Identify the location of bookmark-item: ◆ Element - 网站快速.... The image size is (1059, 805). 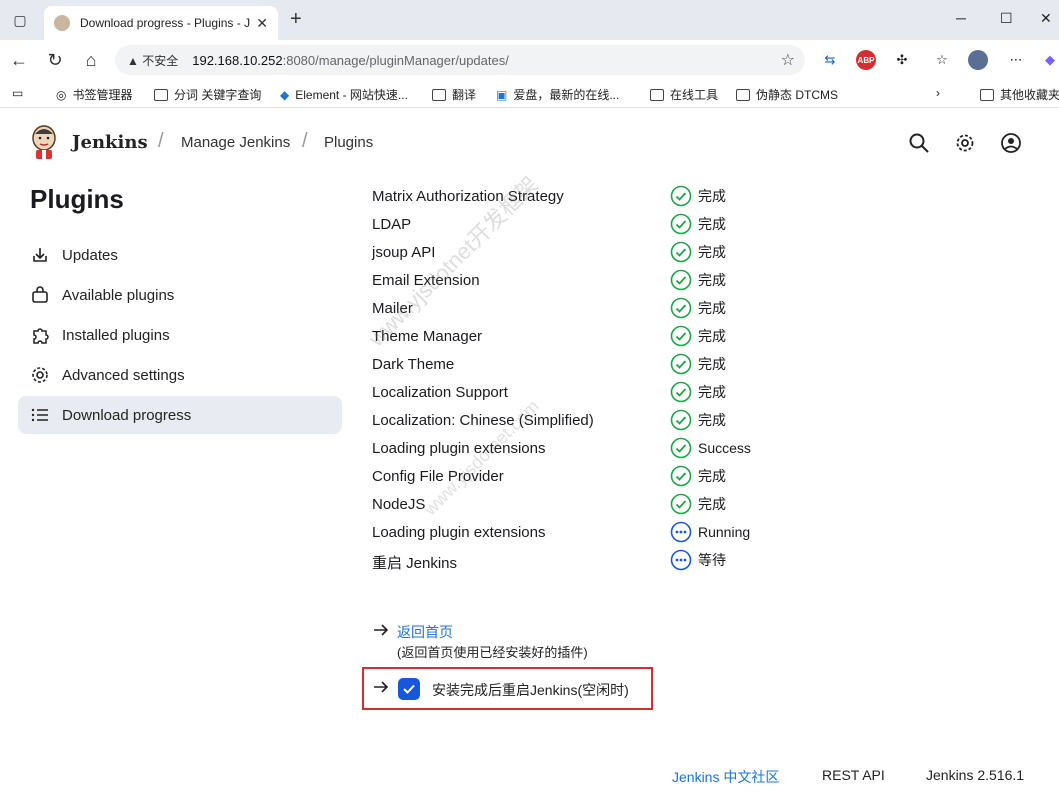
(344, 94).